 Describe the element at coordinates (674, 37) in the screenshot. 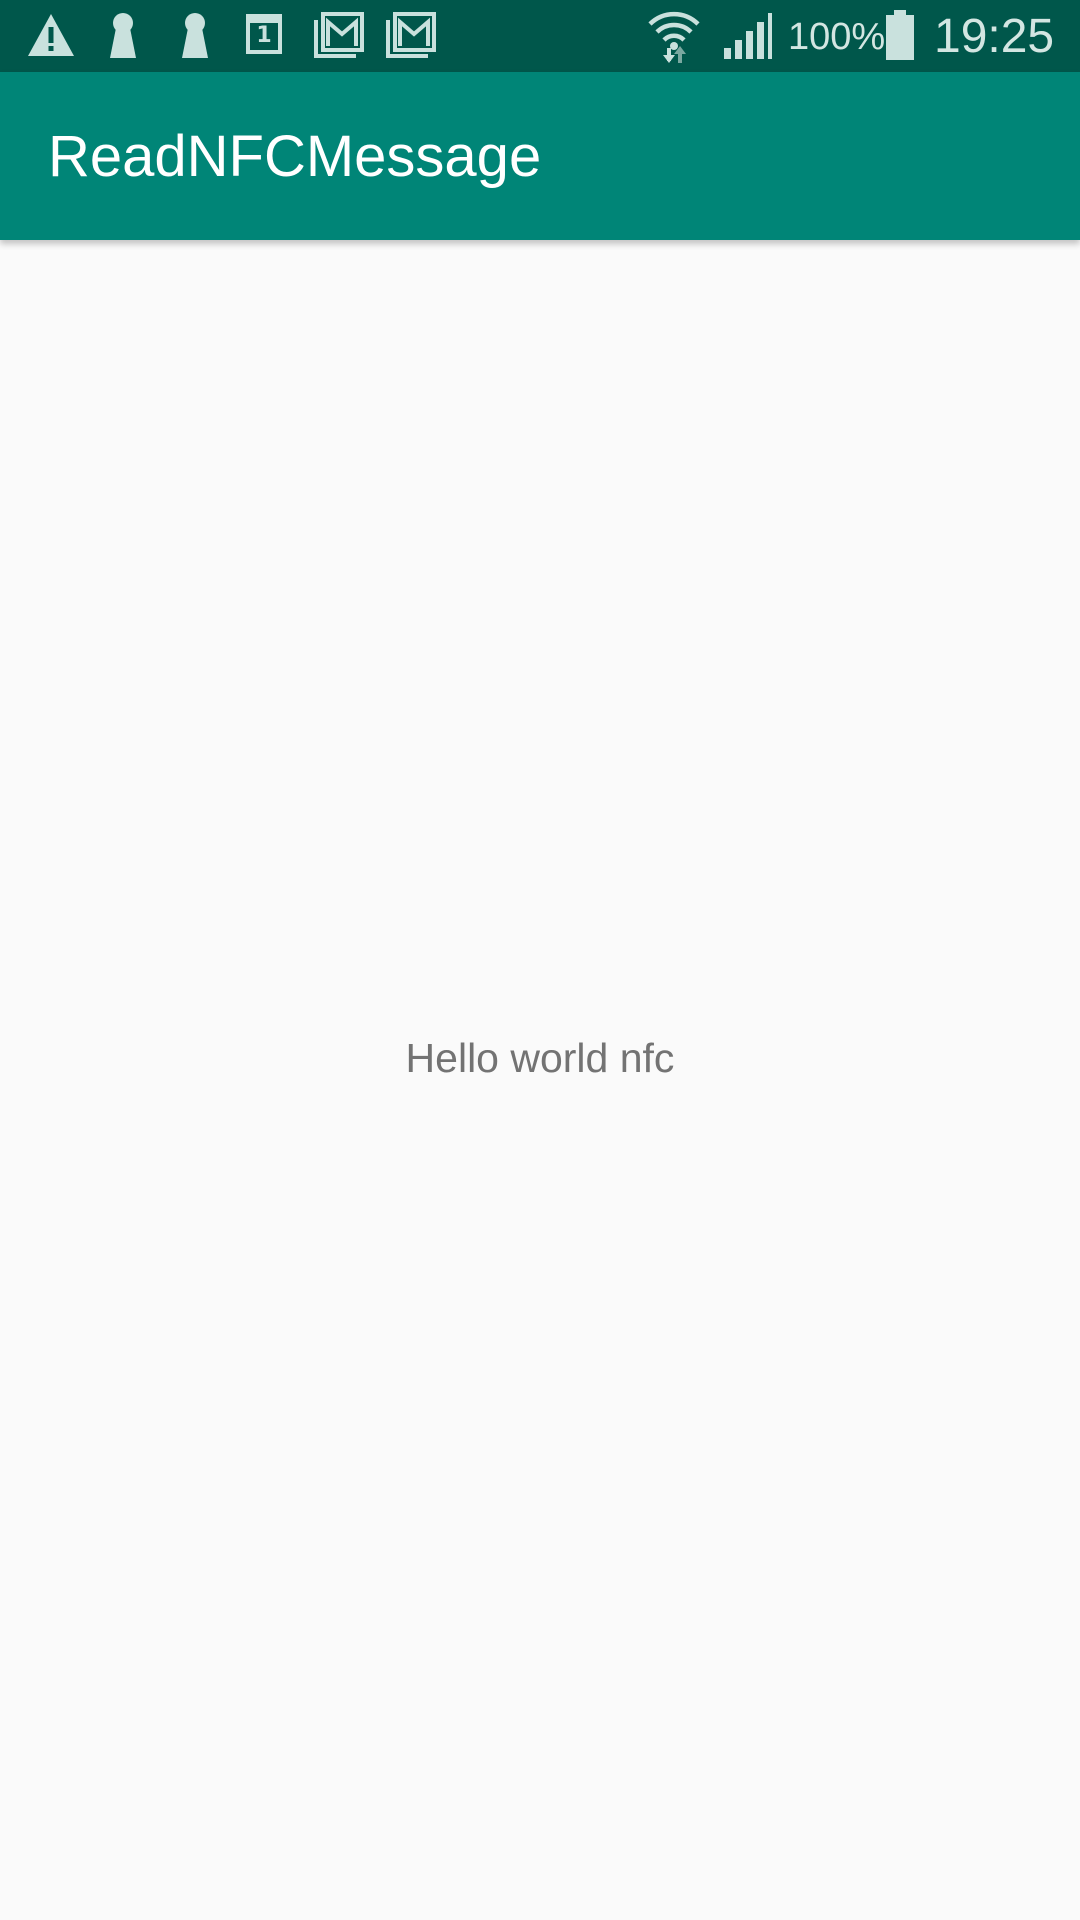

I see `wifi-icon` at that location.